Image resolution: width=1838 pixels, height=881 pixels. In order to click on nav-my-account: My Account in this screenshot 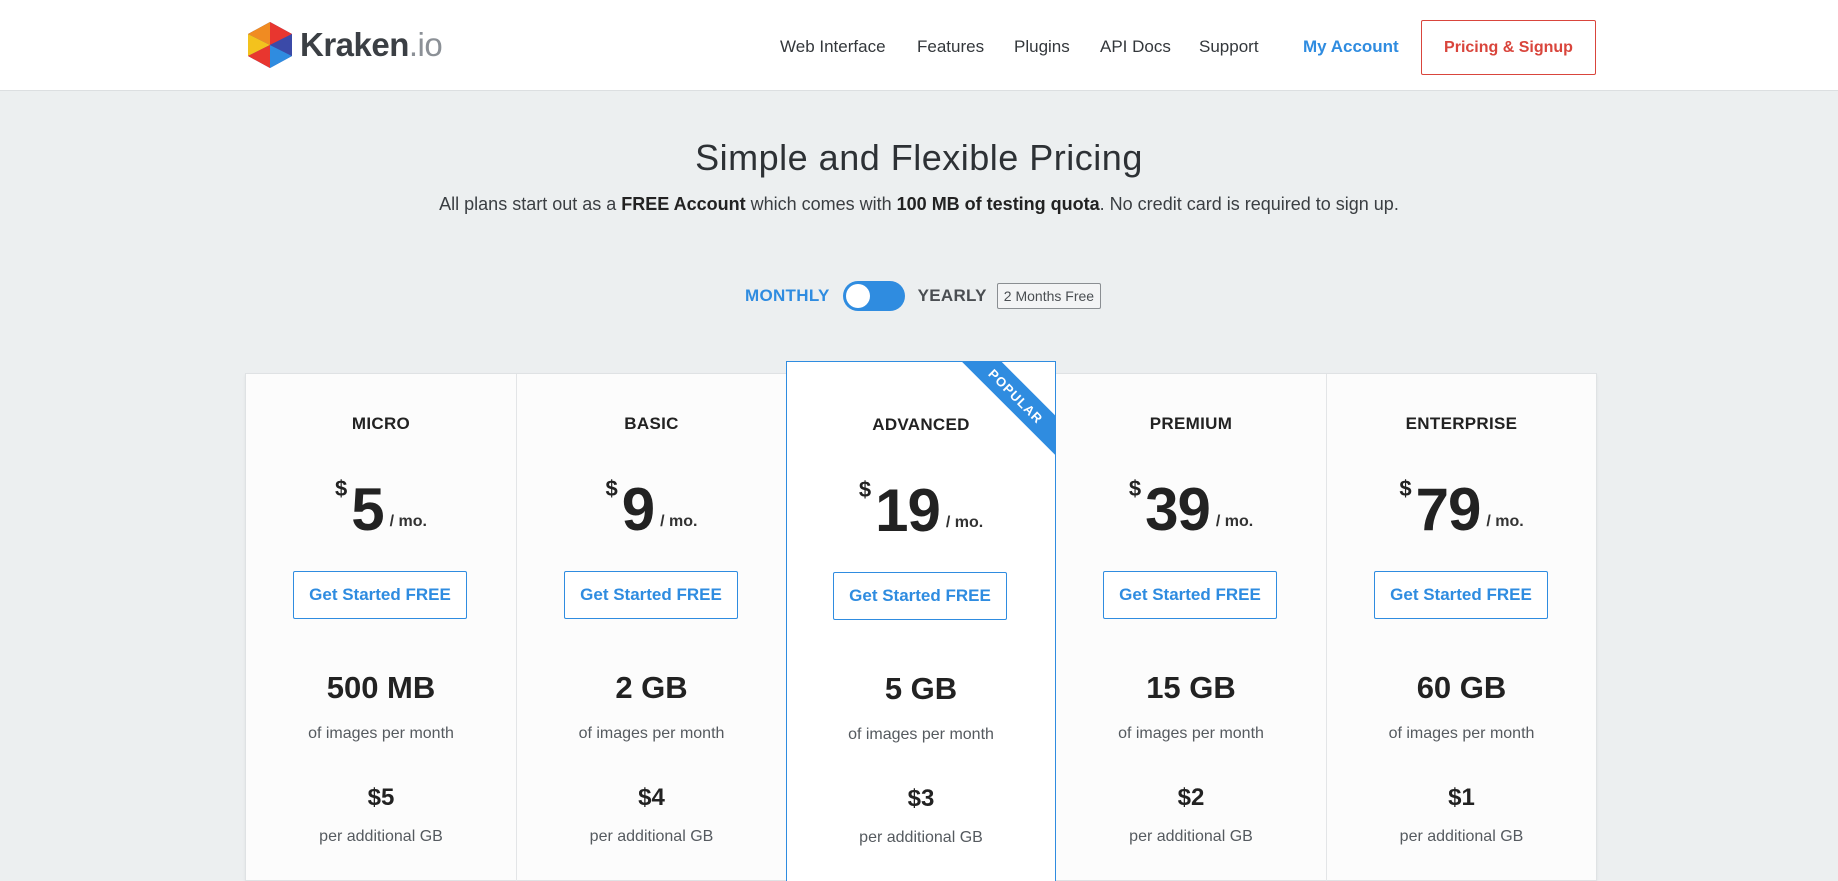, I will do `click(1351, 47)`.